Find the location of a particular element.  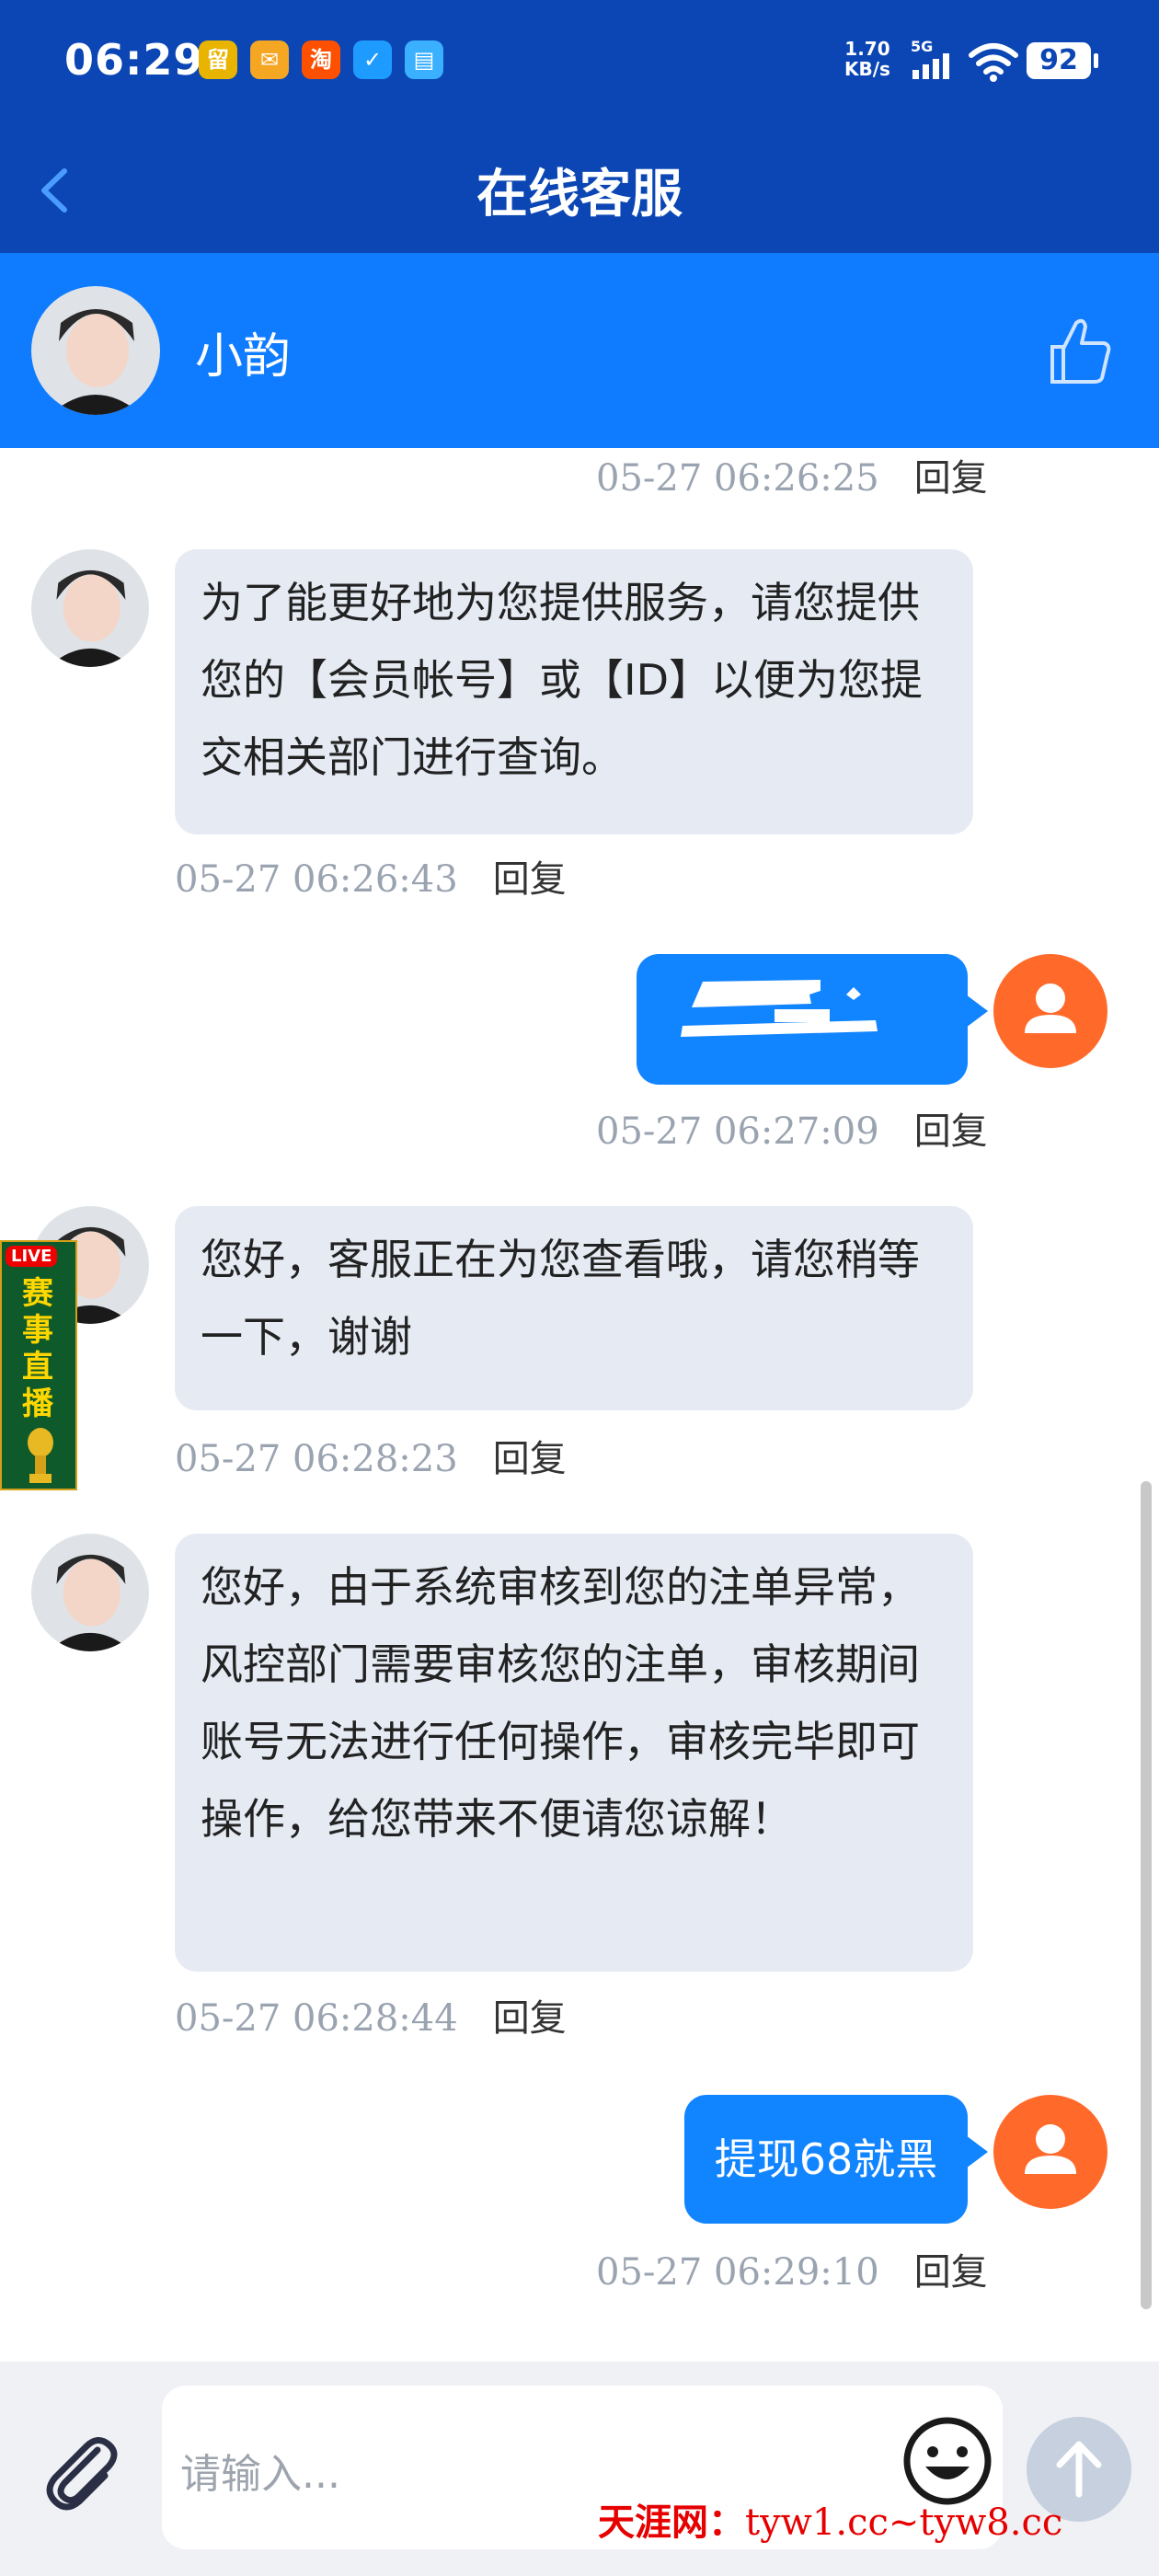

status-time: 06:29 is located at coordinates (134, 60).